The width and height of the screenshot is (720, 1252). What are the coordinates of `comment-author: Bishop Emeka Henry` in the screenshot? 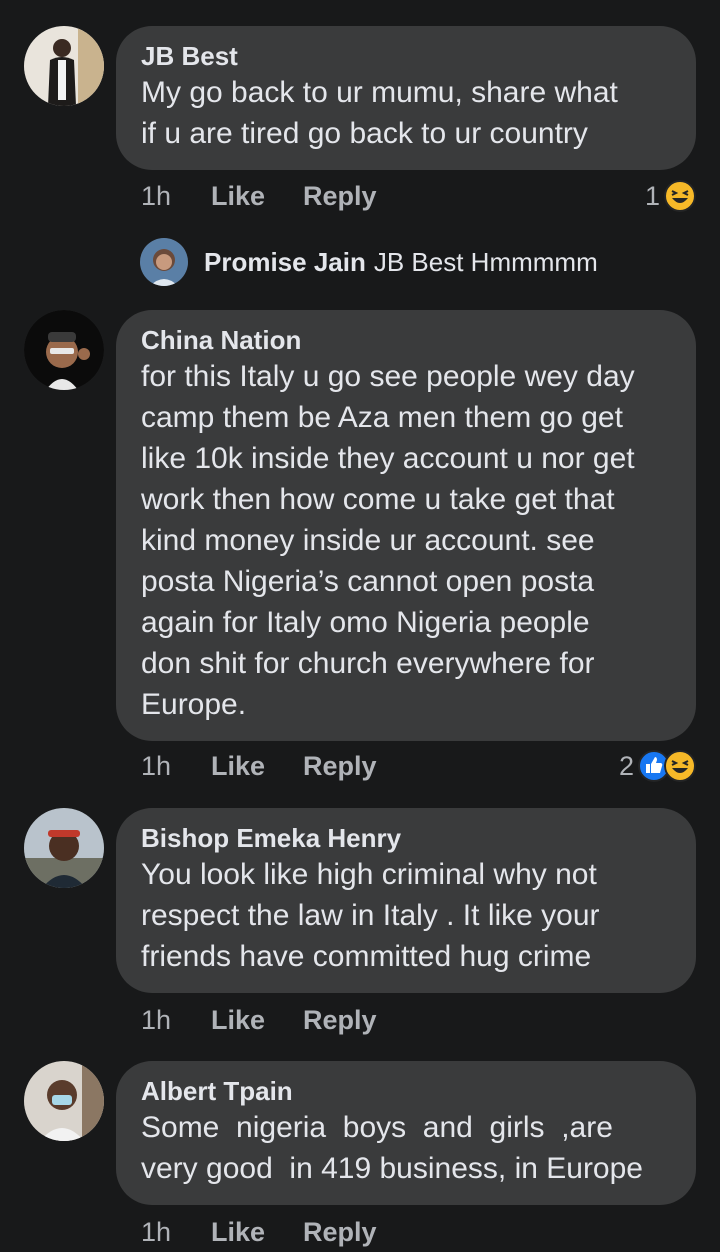 It's located at (406, 838).